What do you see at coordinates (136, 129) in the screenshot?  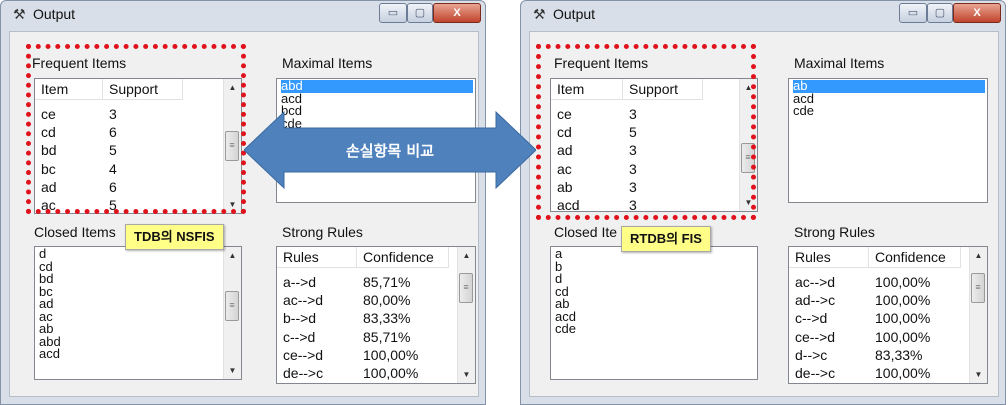 I see `highlight-box-left` at bounding box center [136, 129].